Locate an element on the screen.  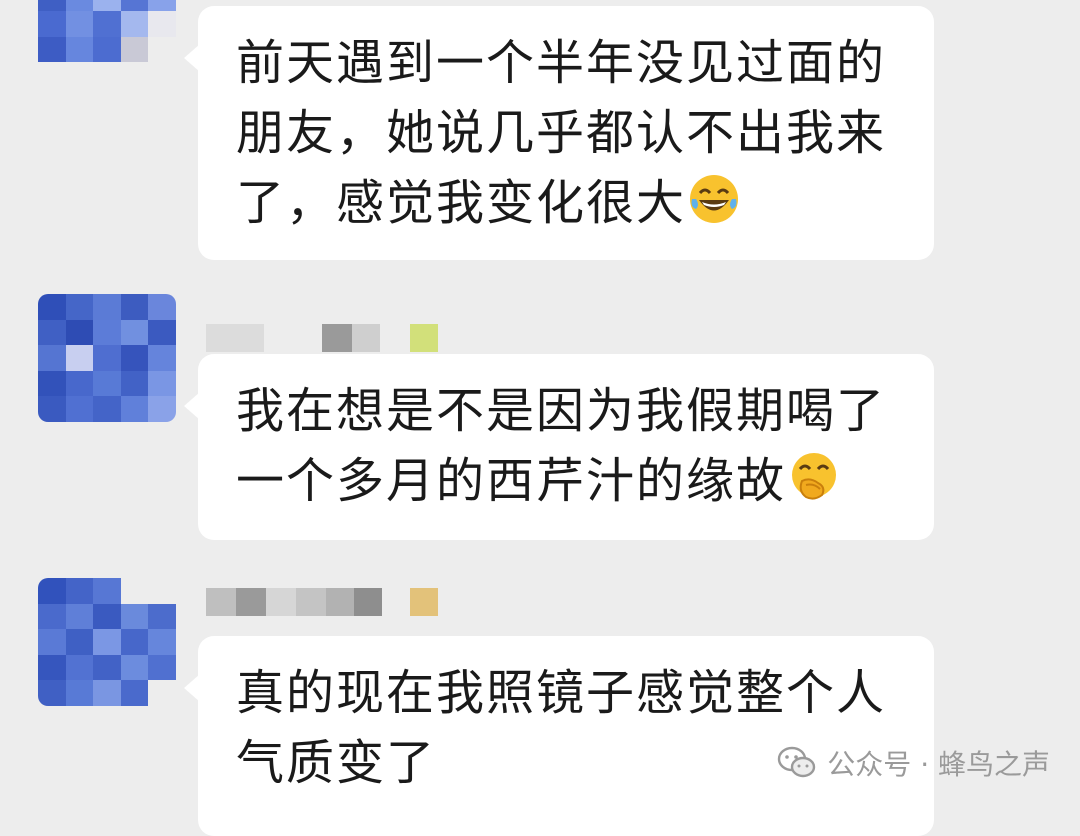
watermark: 公众号 · 蜂鸟之声 is located at coordinates (913, 763).